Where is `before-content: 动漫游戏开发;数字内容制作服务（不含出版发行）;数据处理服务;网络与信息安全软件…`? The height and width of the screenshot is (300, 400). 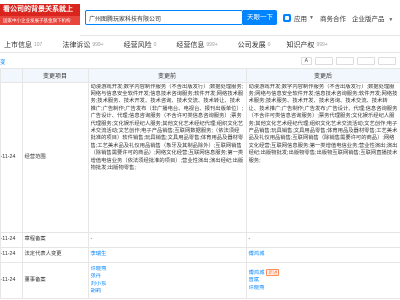
before-content: 动漫游戏开发;数字内容制作服务（不含出版发行）;数据处理服务;网络与信息安全软件… is located at coordinates (167, 127).